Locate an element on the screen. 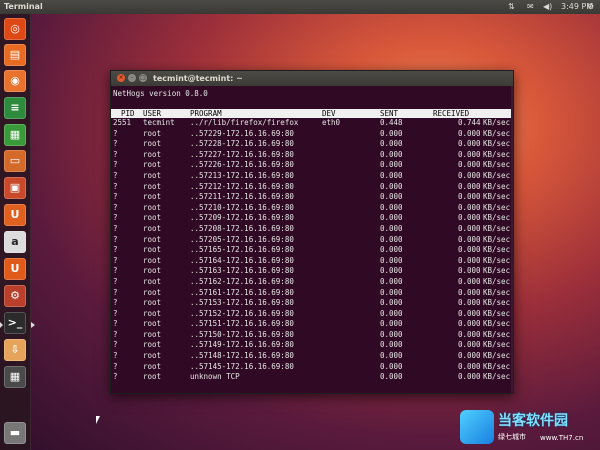 This screenshot has height=450, width=600. col-pid: PID is located at coordinates (128, 113).